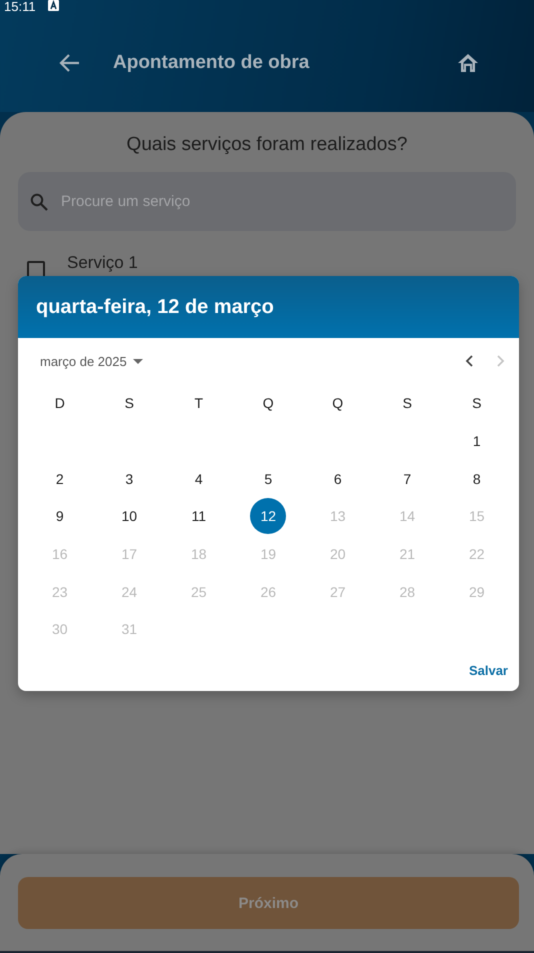 This screenshot has height=953, width=534. Describe the element at coordinates (102, 263) in the screenshot. I see `service-name: Serviço 1` at that location.